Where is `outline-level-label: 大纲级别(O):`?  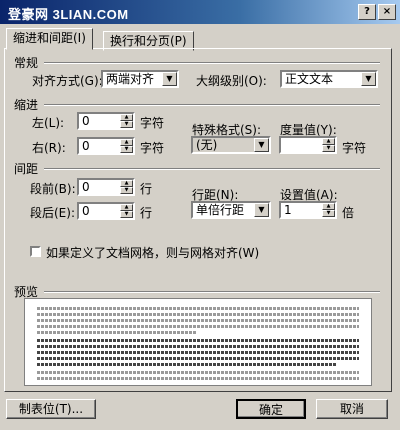 outline-level-label: 大纲级别(O): is located at coordinates (231, 81).